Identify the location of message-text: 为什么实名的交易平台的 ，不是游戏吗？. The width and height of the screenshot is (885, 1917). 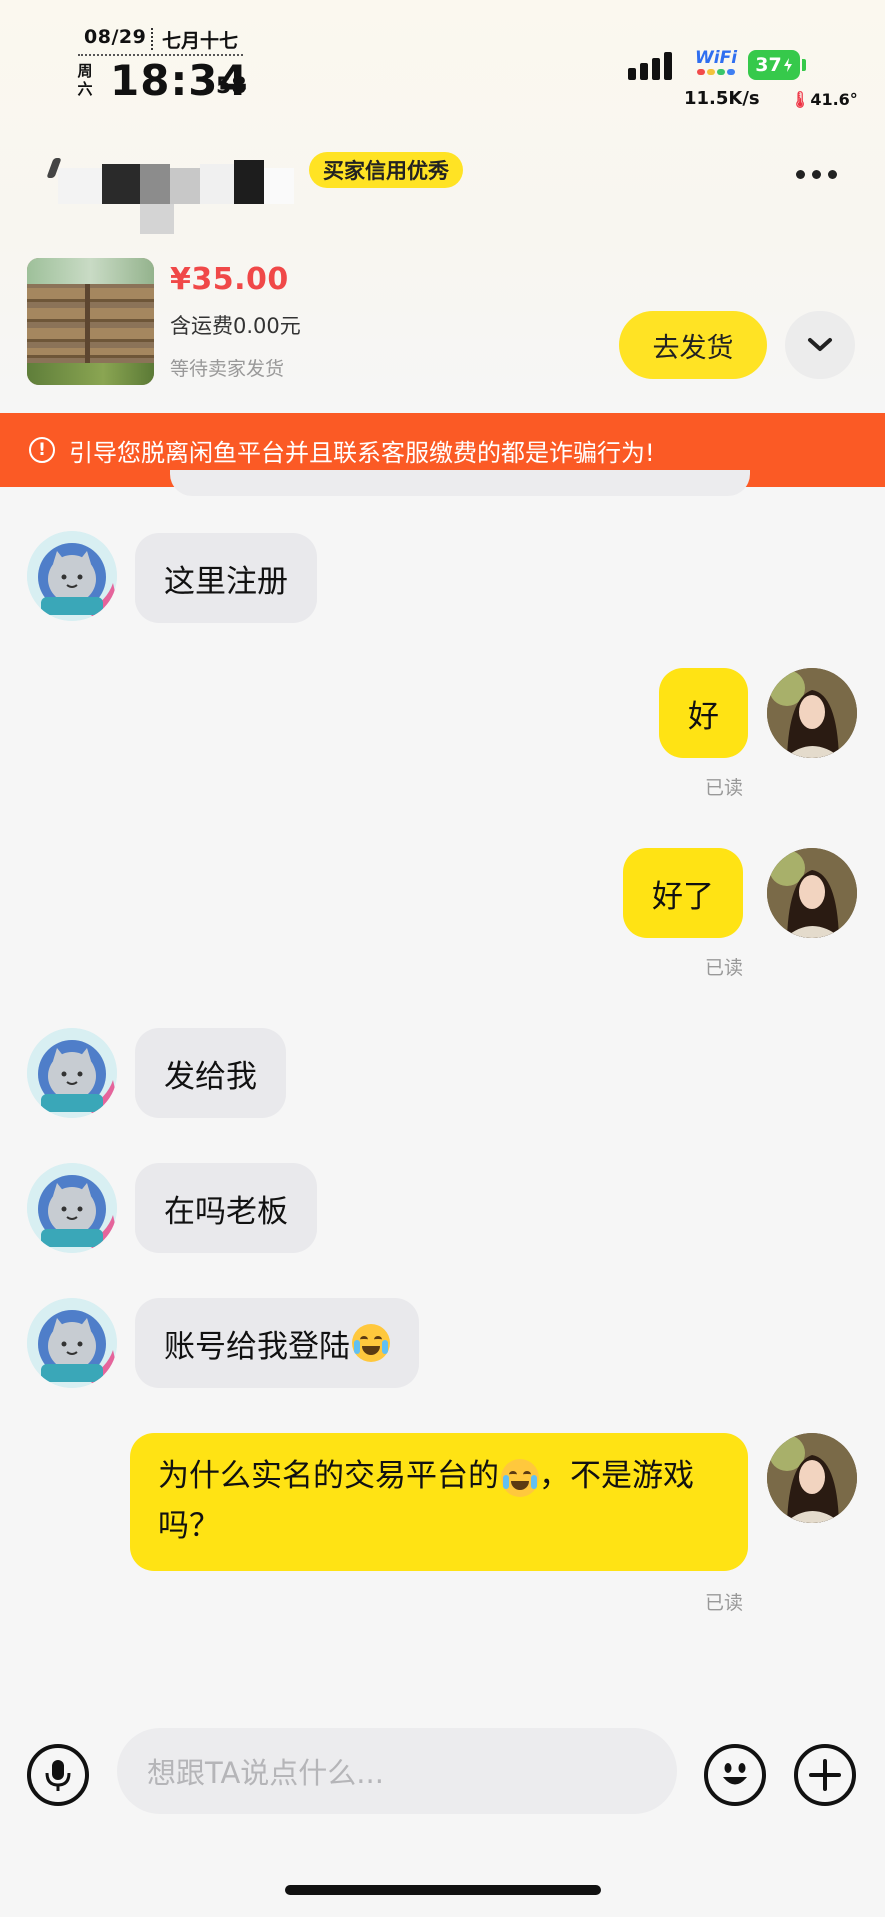
(439, 1501).